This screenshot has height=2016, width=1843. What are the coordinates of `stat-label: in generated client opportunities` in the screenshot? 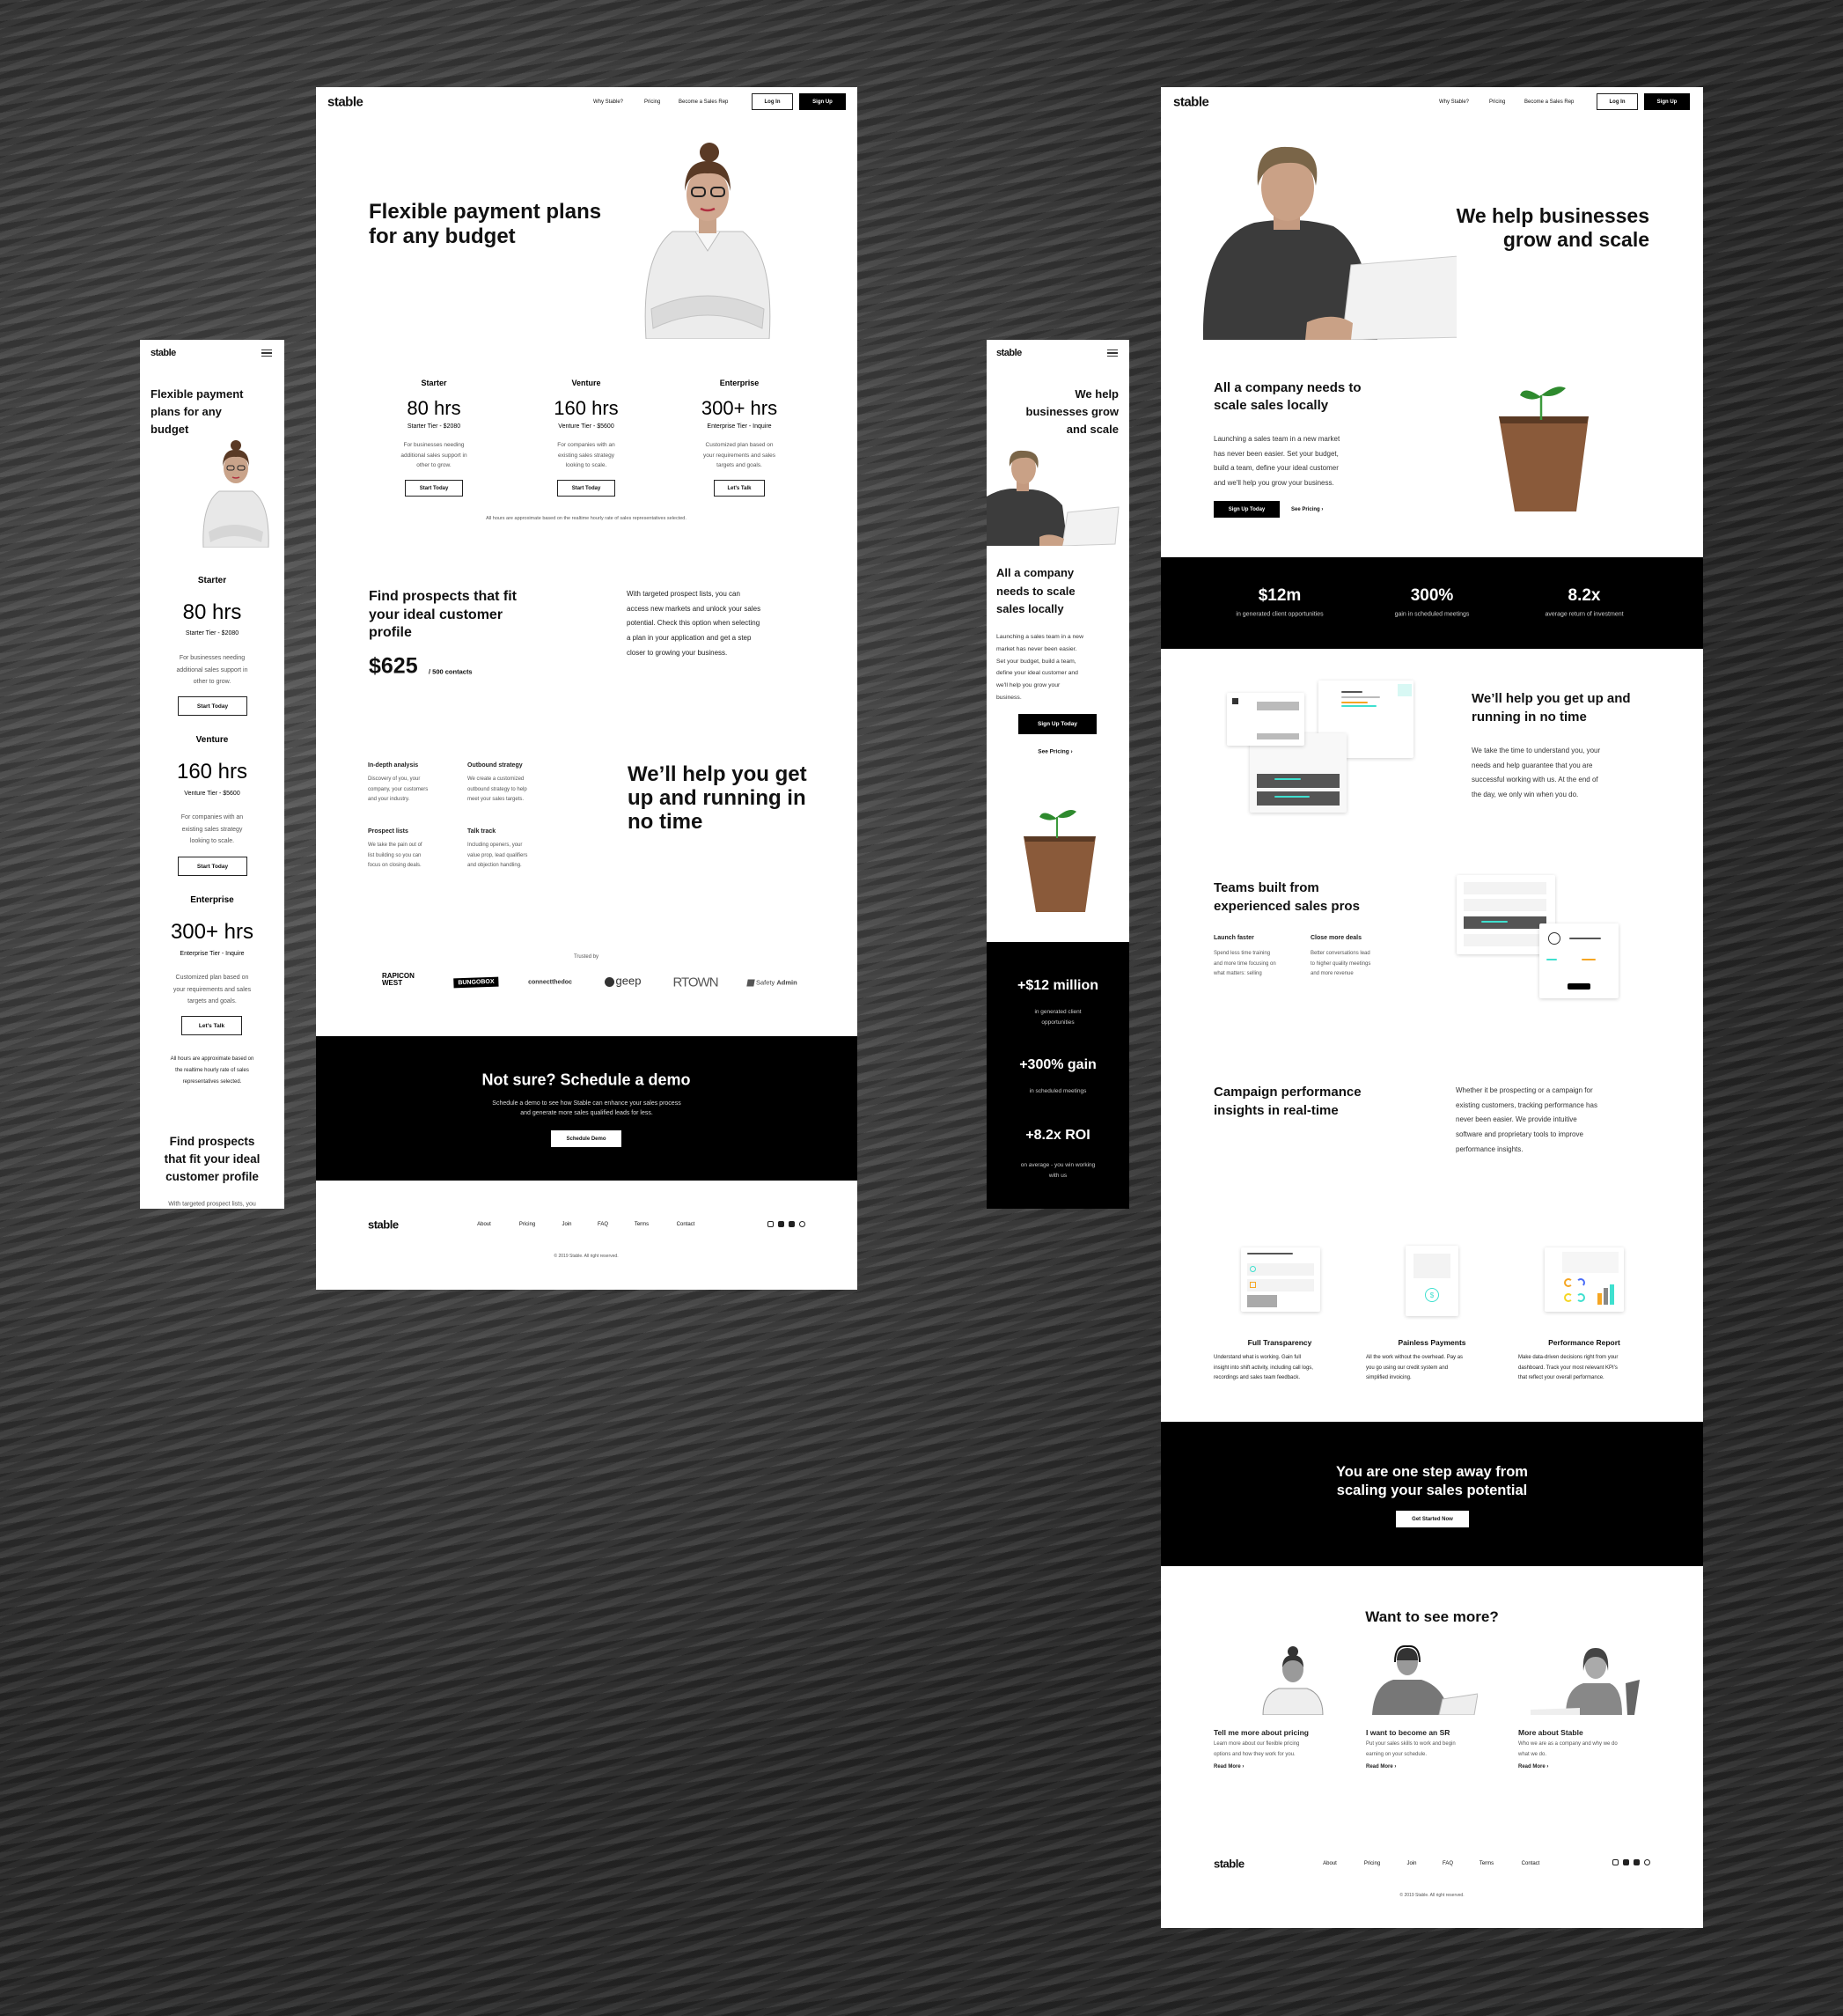 It's located at (1280, 614).